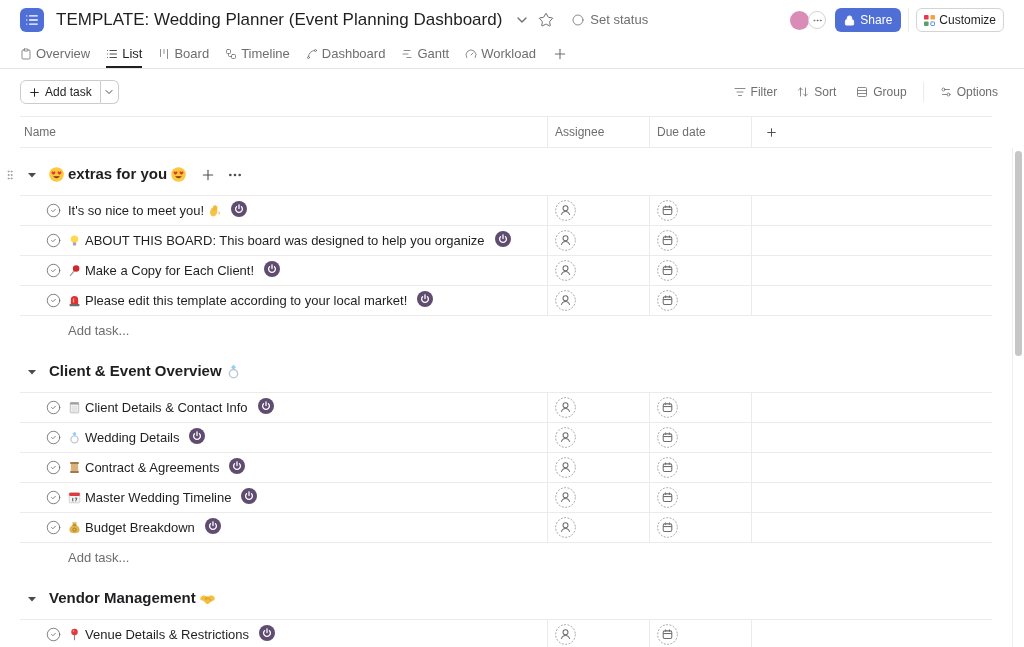 This screenshot has width=1024, height=647. Describe the element at coordinates (152, 467) in the screenshot. I see `task-name: Contract & Agreements` at that location.